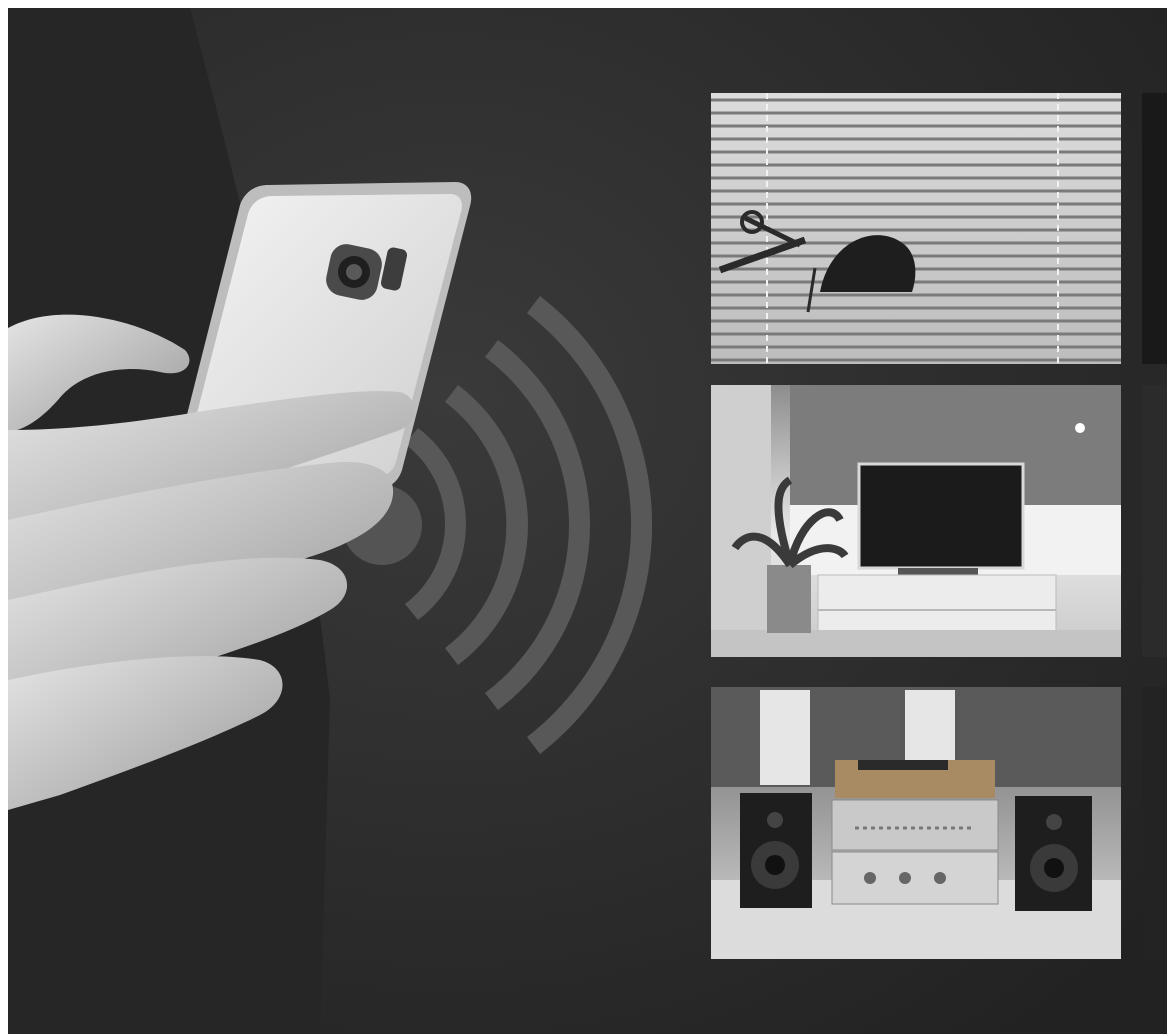  I want to click on hifi-stereo-photo, so click(916, 823).